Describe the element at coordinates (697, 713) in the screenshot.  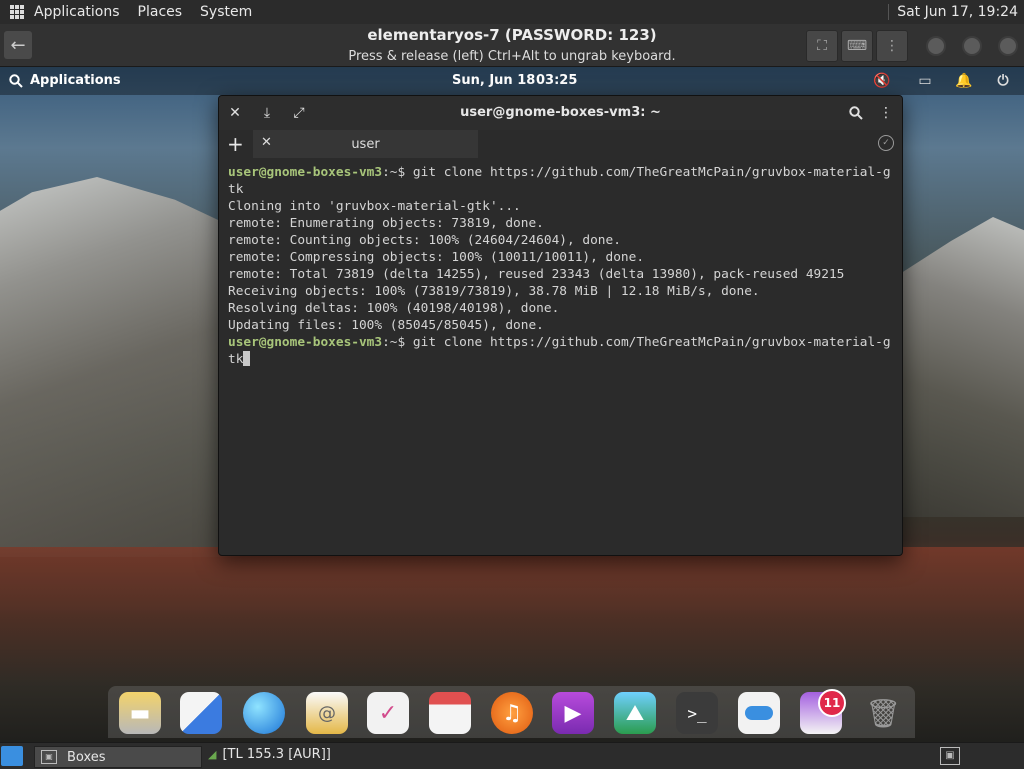
I see `terminal-icon: >_` at that location.